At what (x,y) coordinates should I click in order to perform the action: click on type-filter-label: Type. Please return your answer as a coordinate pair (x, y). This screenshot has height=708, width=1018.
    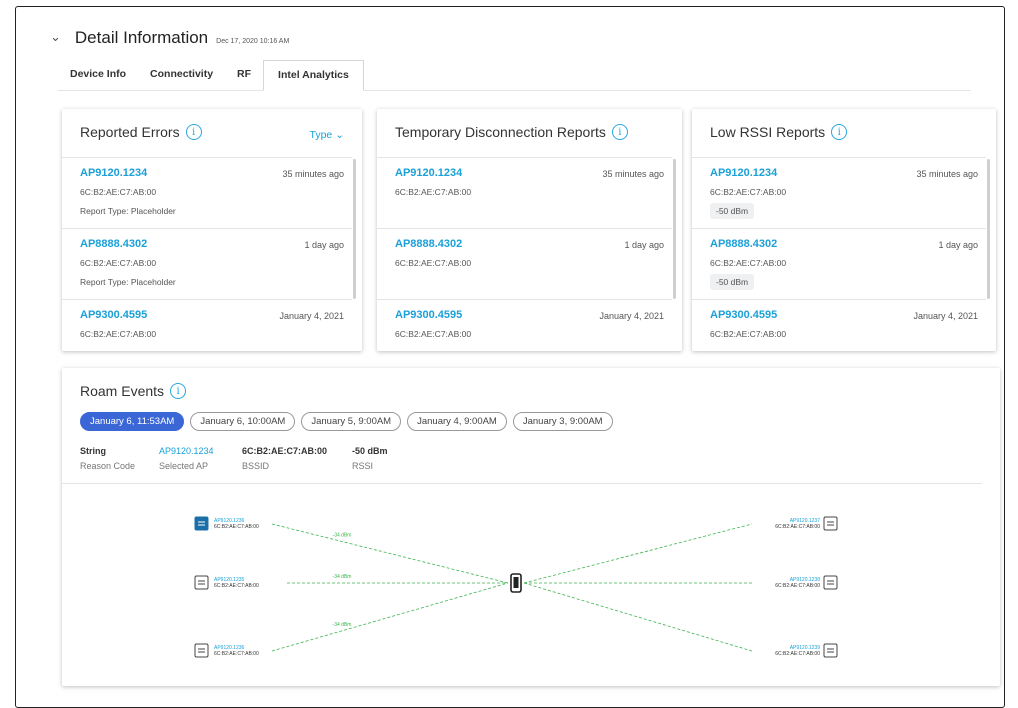
    Looking at the image, I should click on (321, 135).